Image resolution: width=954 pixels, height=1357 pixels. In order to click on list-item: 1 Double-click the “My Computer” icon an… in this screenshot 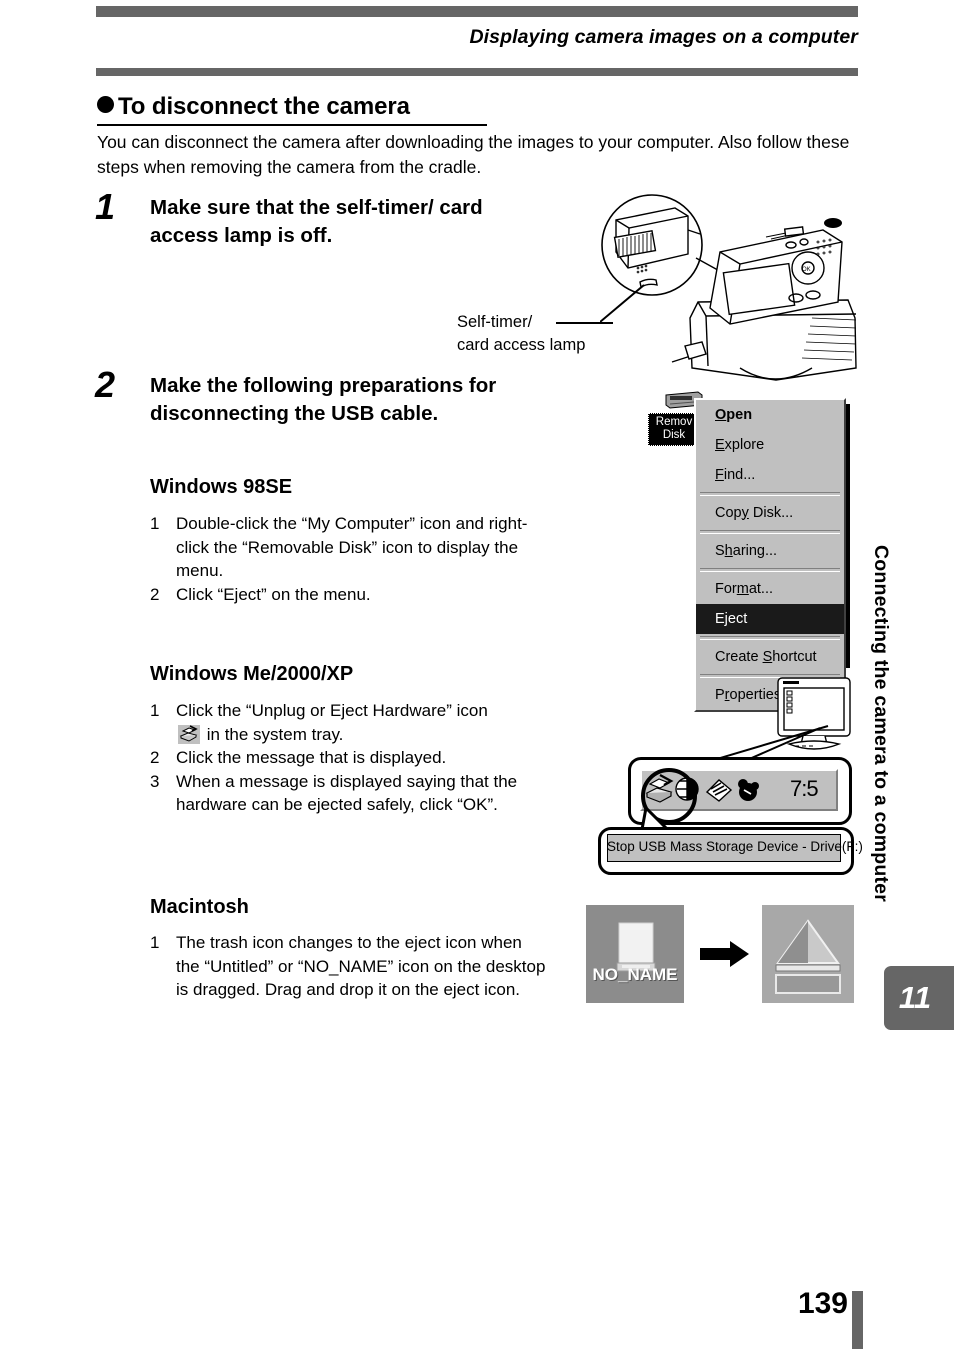, I will do `click(350, 547)`.